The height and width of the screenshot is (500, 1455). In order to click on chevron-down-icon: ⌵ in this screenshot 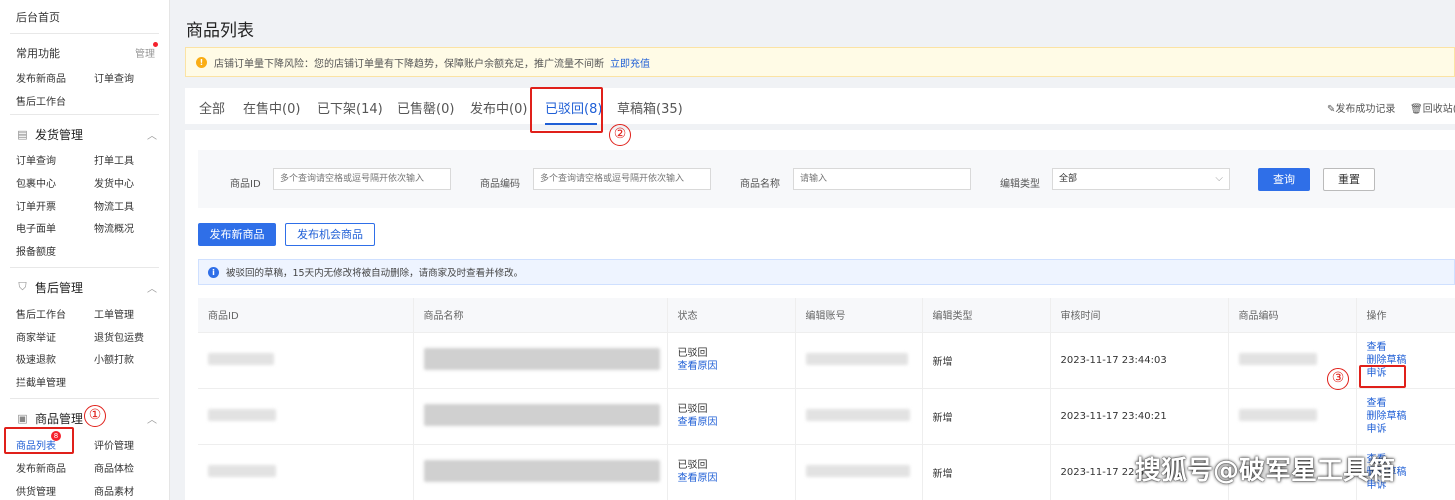, I will do `click(1219, 178)`.